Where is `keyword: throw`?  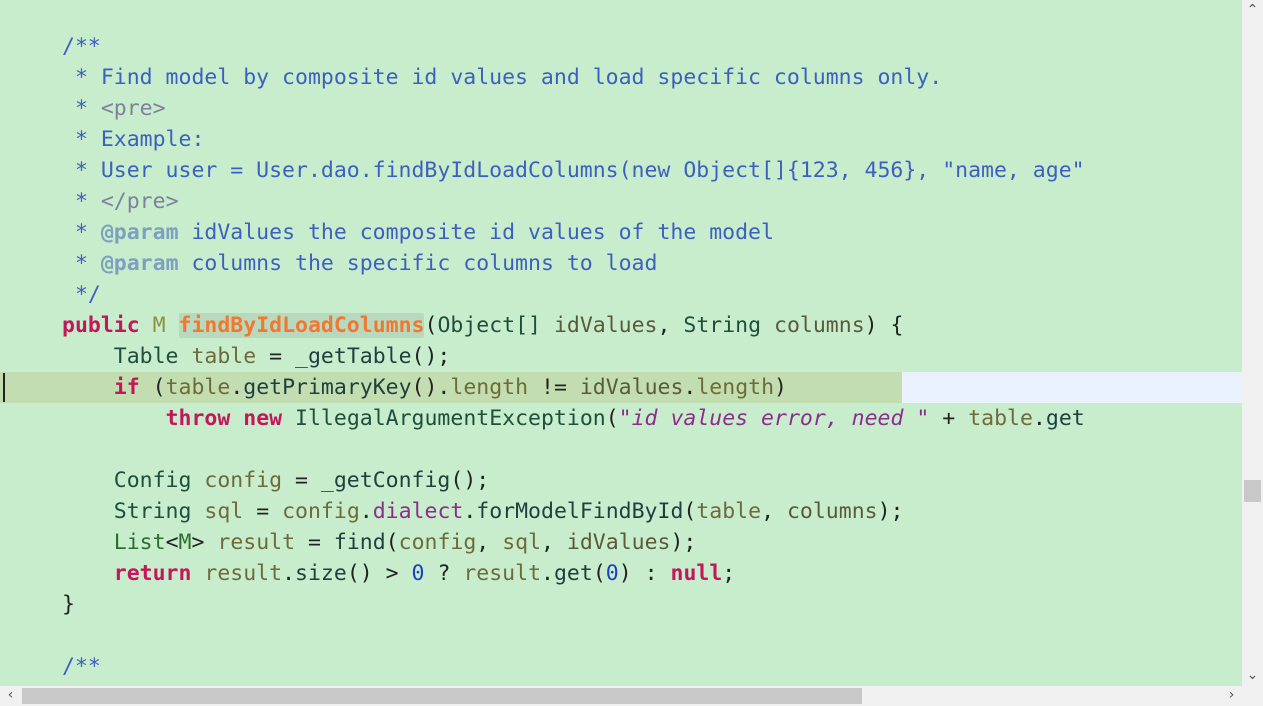 keyword: throw is located at coordinates (198, 418).